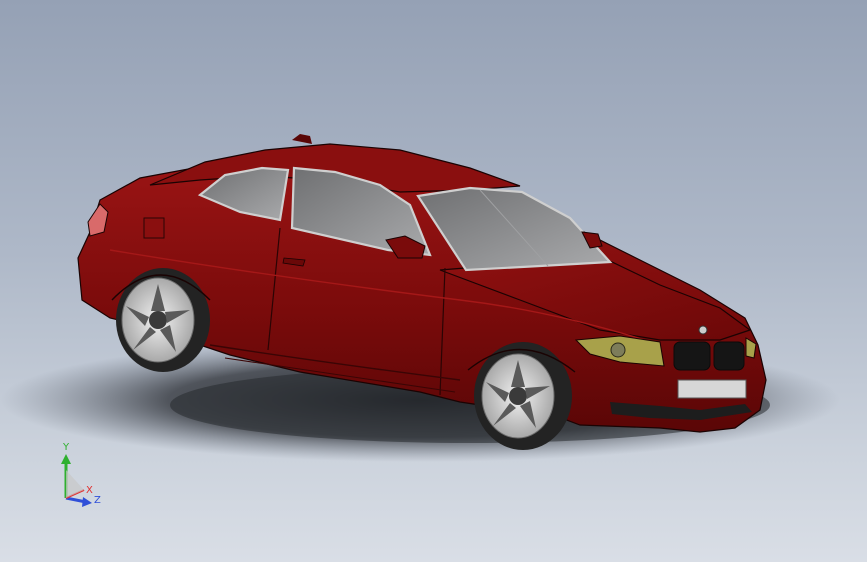 This screenshot has height=562, width=867. What do you see at coordinates (692, 356) in the screenshot?
I see `kidney-grille-left` at bounding box center [692, 356].